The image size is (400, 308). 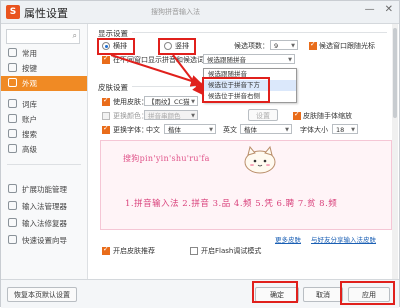 I want to click on cursor-follow-checkbox, so click(x=313, y=45).